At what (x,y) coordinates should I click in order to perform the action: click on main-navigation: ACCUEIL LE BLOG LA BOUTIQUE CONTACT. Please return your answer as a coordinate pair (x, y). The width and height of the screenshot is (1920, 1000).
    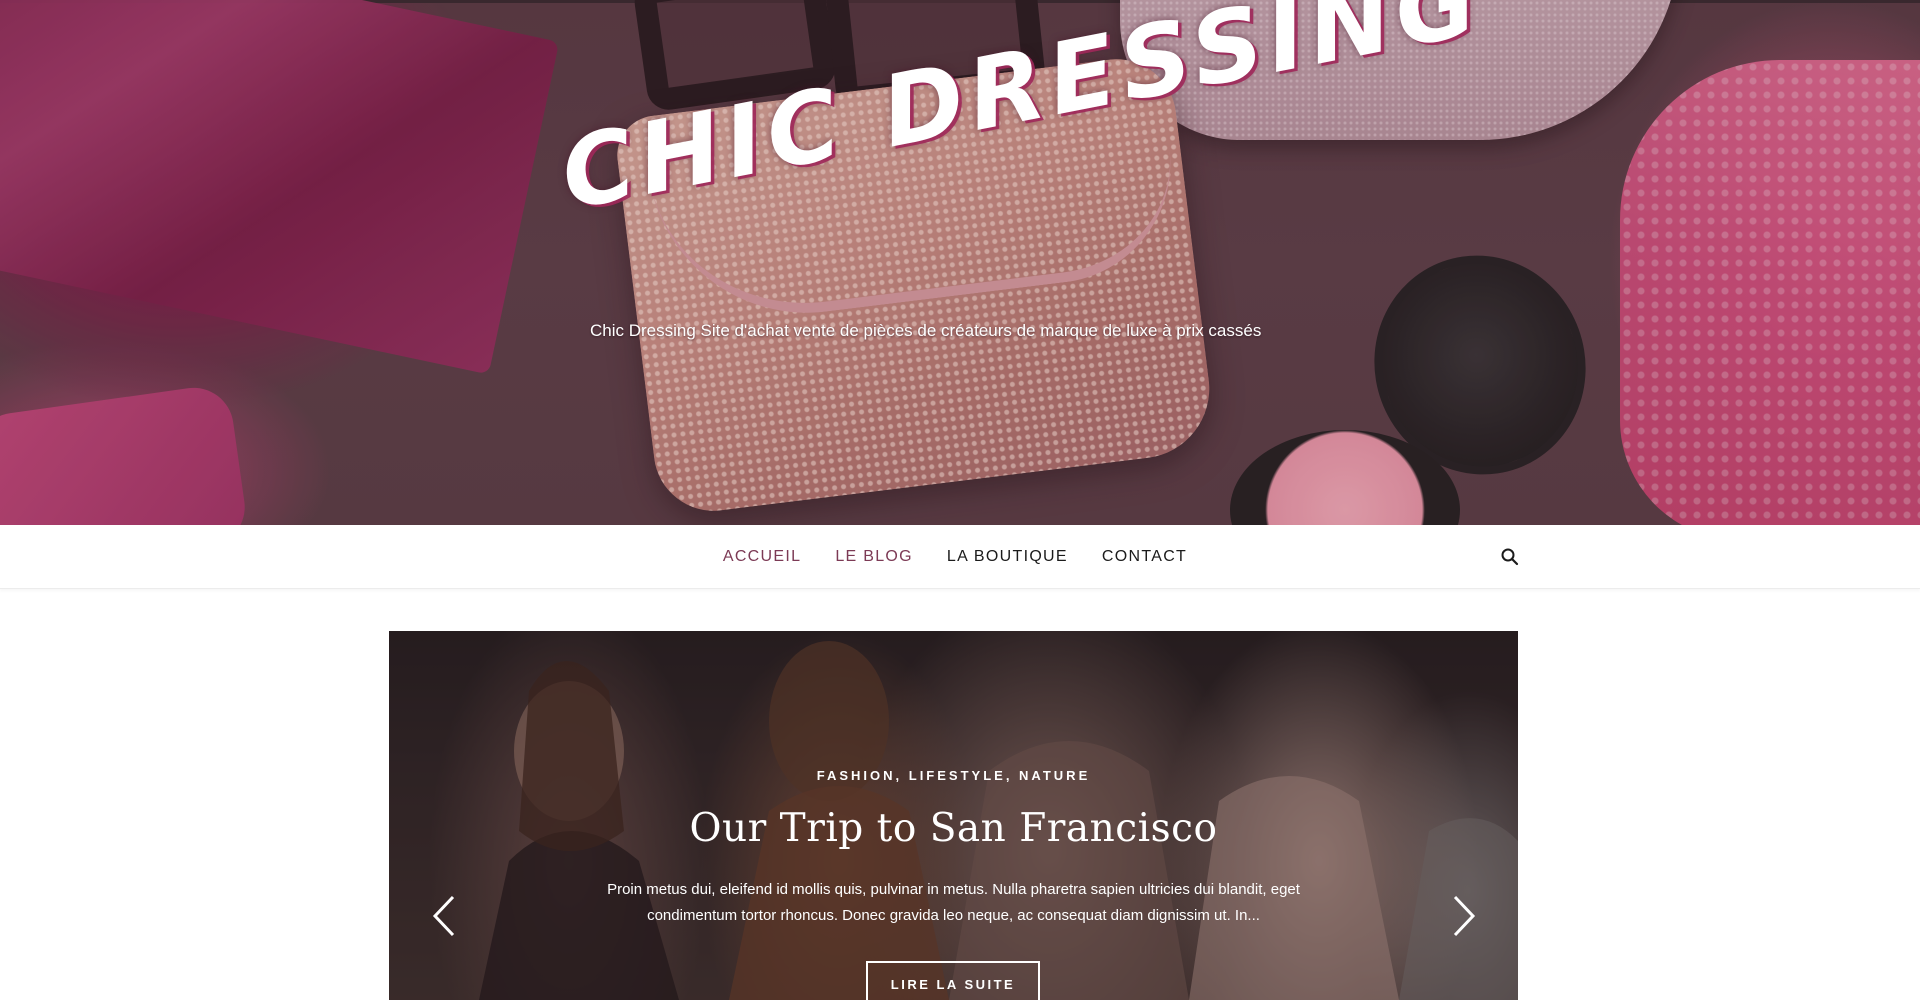
    Looking at the image, I should click on (960, 557).